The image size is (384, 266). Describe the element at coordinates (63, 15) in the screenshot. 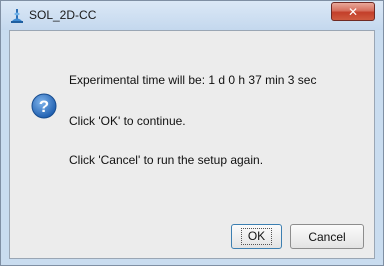

I see `window-title: SOL_2D-CC` at that location.